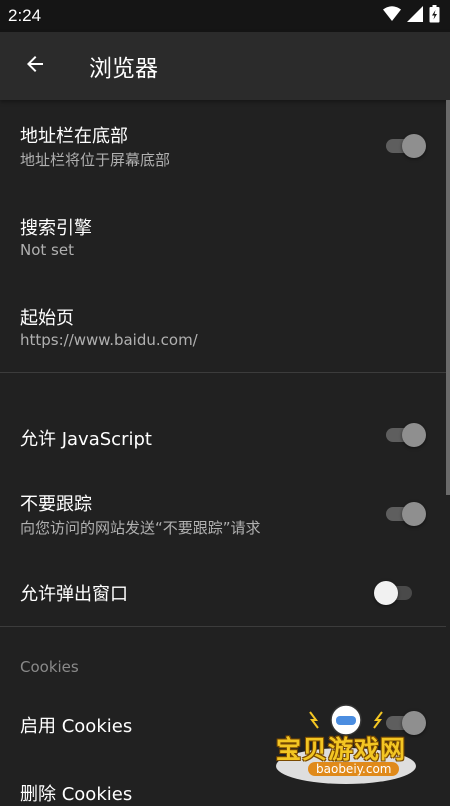 Image resolution: width=450 pixels, height=806 pixels. What do you see at coordinates (74, 136) in the screenshot?
I see `setting-title: 地址栏在底部` at bounding box center [74, 136].